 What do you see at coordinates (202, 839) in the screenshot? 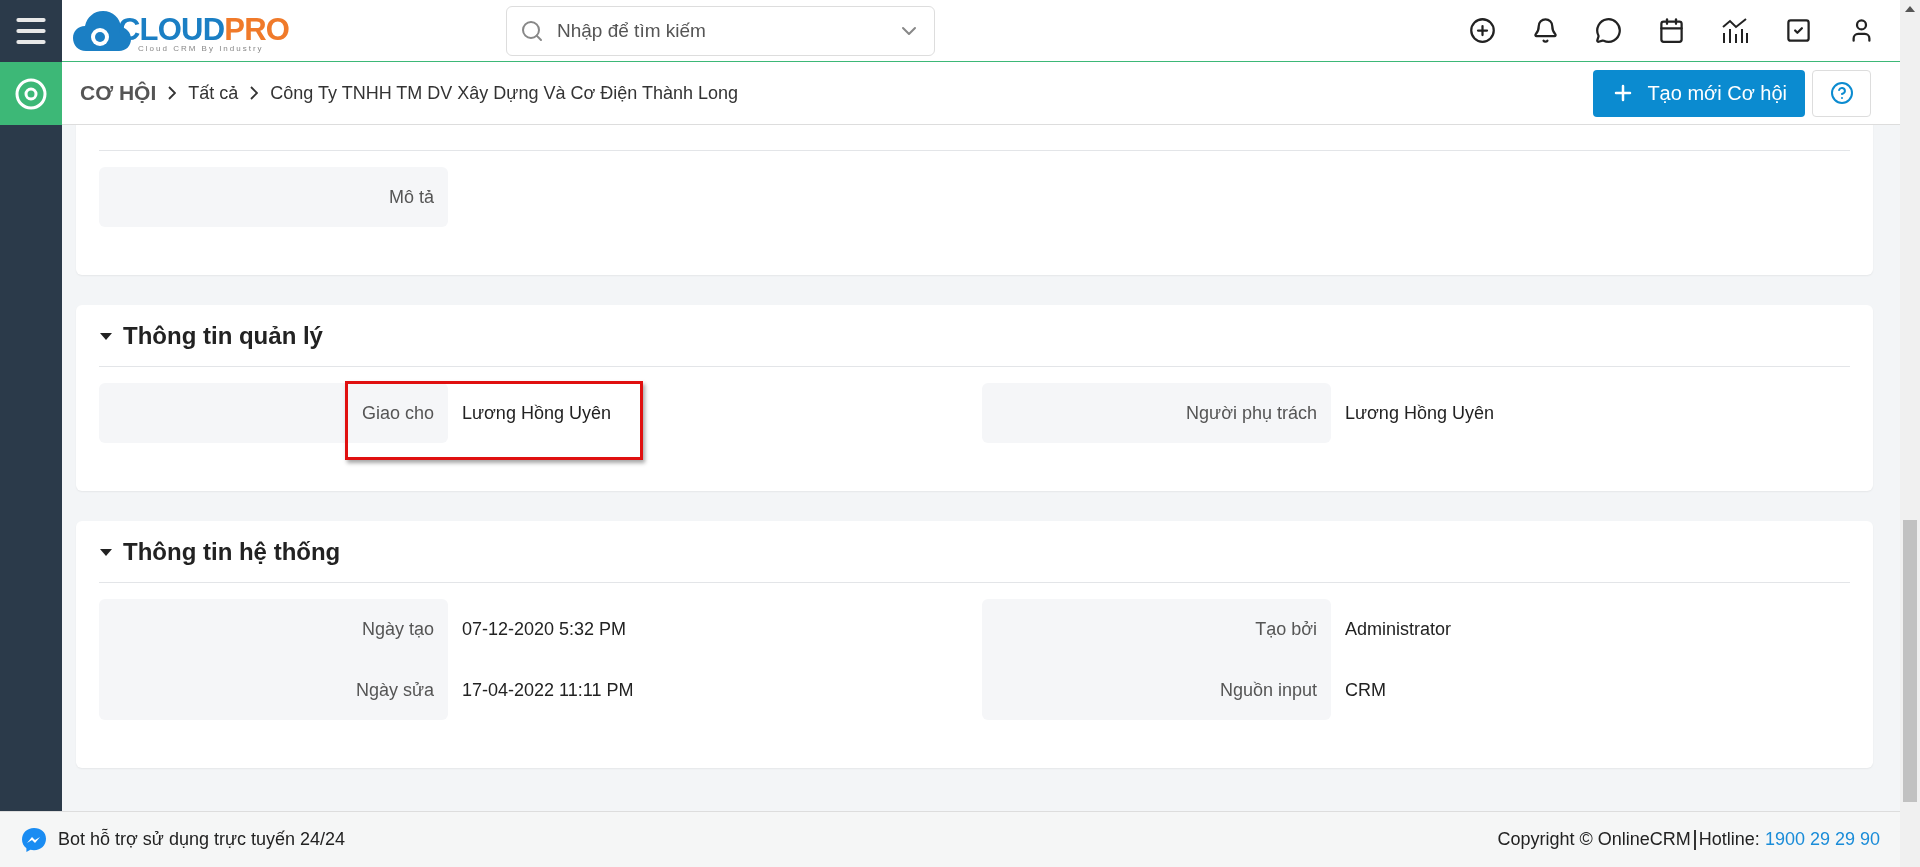
I see `support-text: Bot hỗ trợ sử dụng trực tuyến 24/24` at bounding box center [202, 839].